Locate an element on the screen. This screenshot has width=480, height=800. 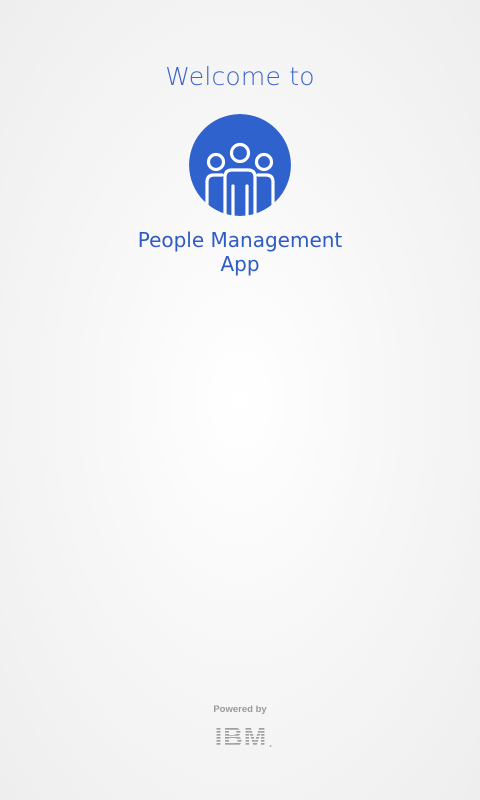
powered-by-label: Powered by is located at coordinates (240, 709).